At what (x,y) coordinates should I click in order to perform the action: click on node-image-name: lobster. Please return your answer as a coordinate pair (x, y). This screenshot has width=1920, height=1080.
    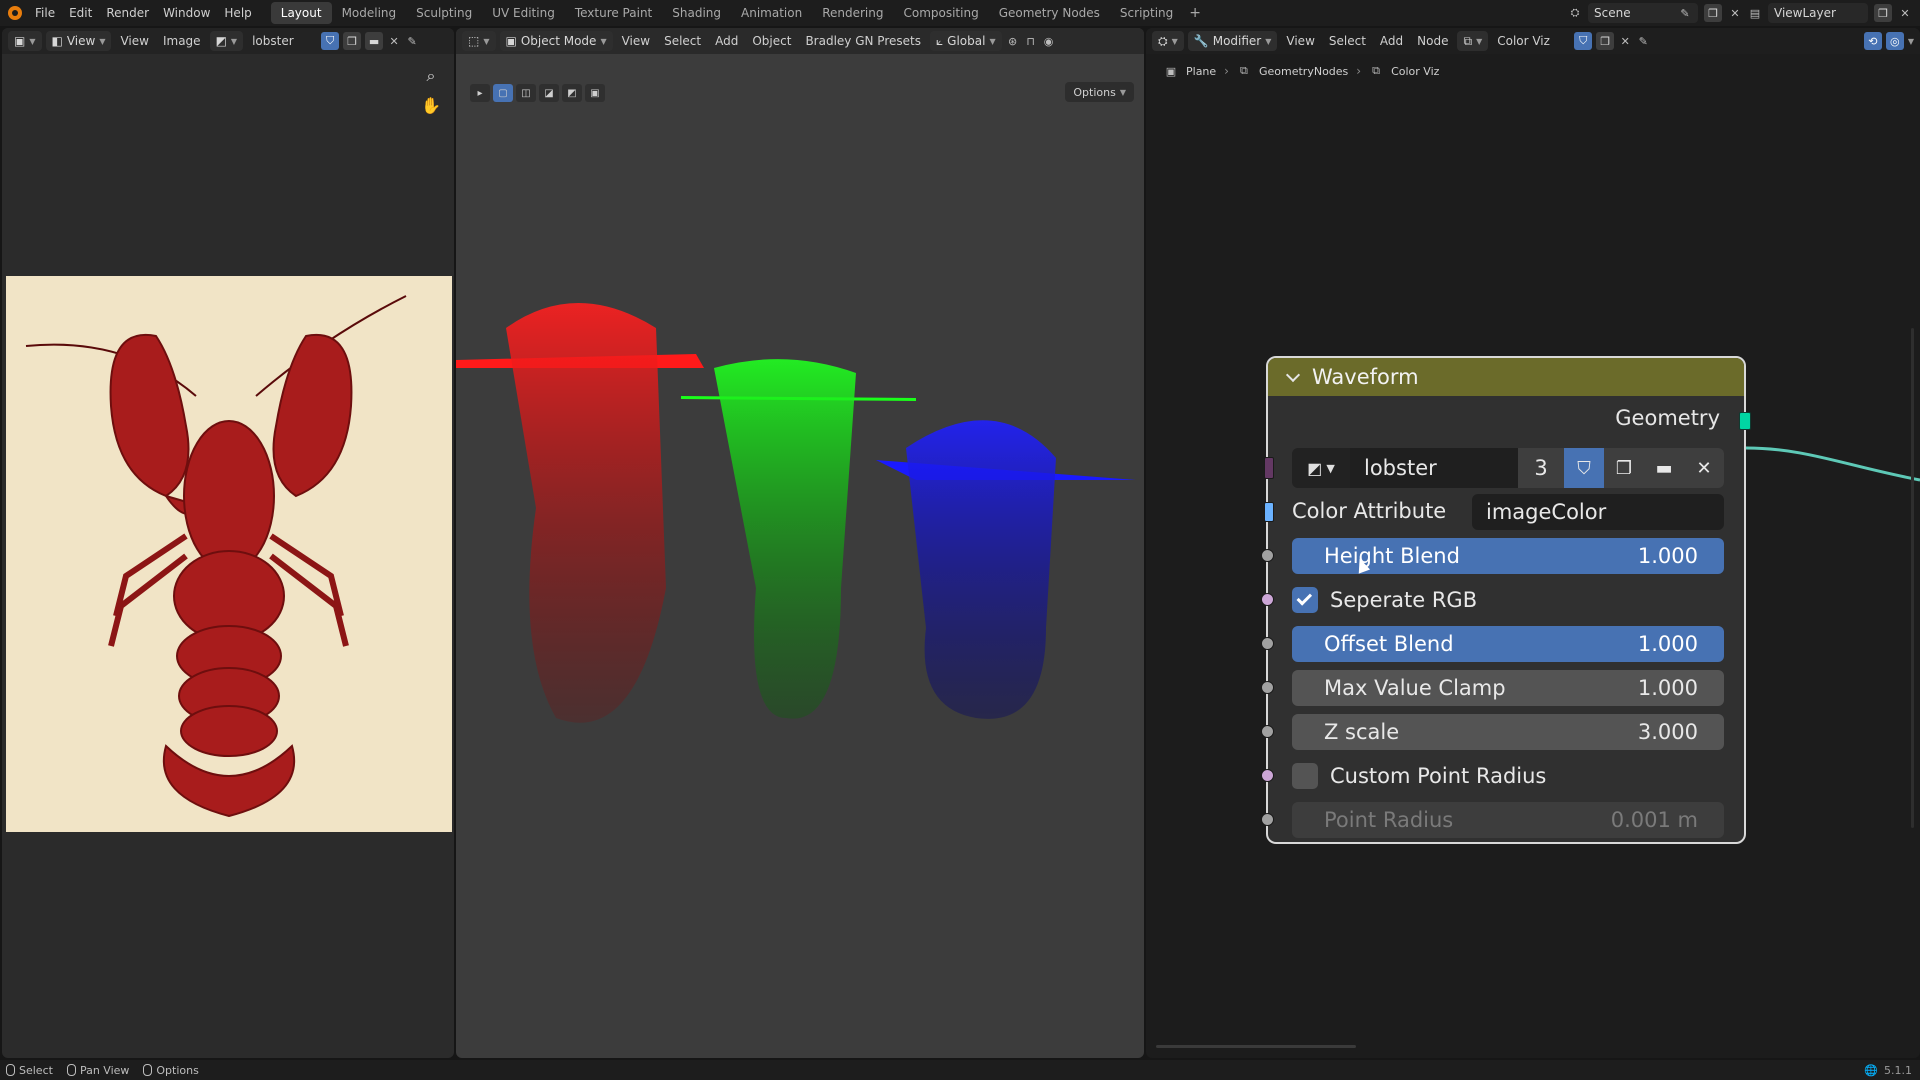
    Looking at the image, I should click on (1434, 468).